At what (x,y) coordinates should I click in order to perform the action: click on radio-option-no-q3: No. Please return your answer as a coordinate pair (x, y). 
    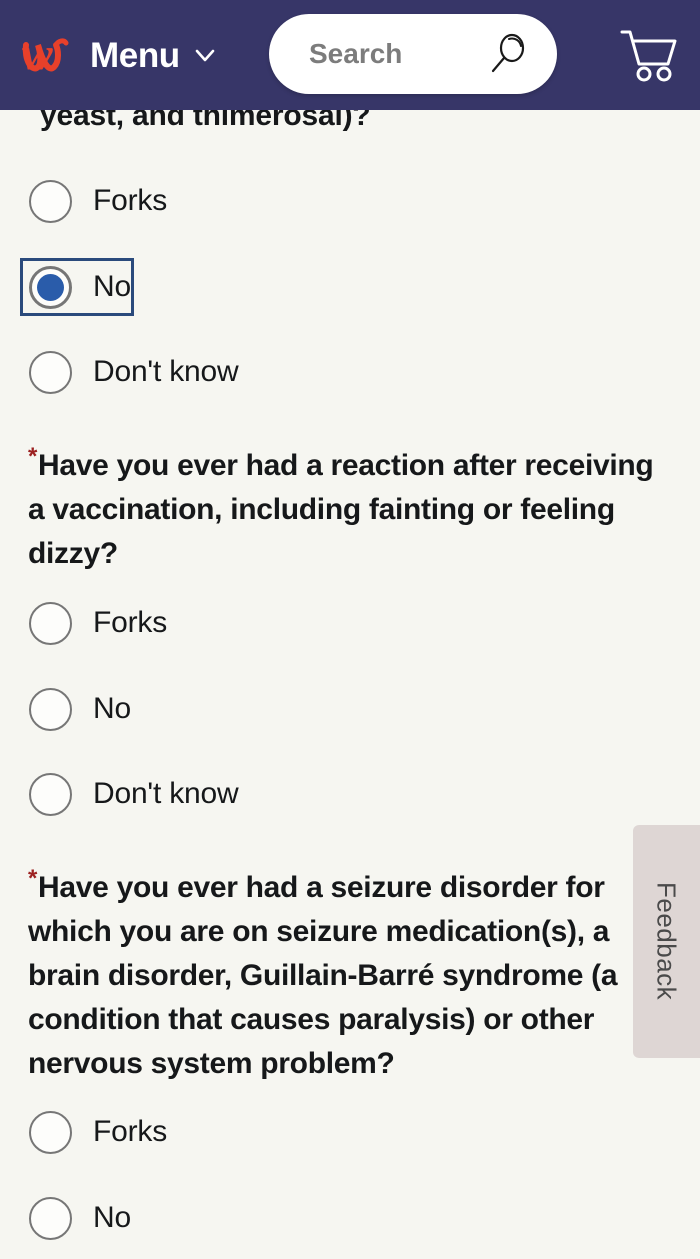
    Looking at the image, I should click on (75, 1218).